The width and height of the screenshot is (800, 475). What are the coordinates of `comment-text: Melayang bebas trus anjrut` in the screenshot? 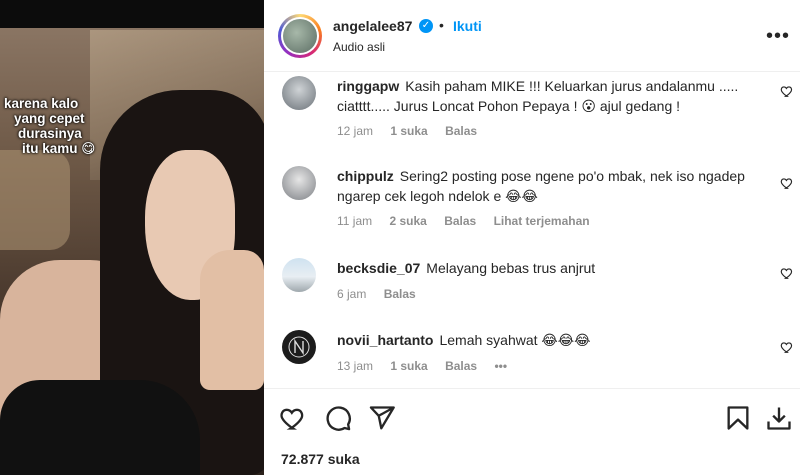 It's located at (511, 268).